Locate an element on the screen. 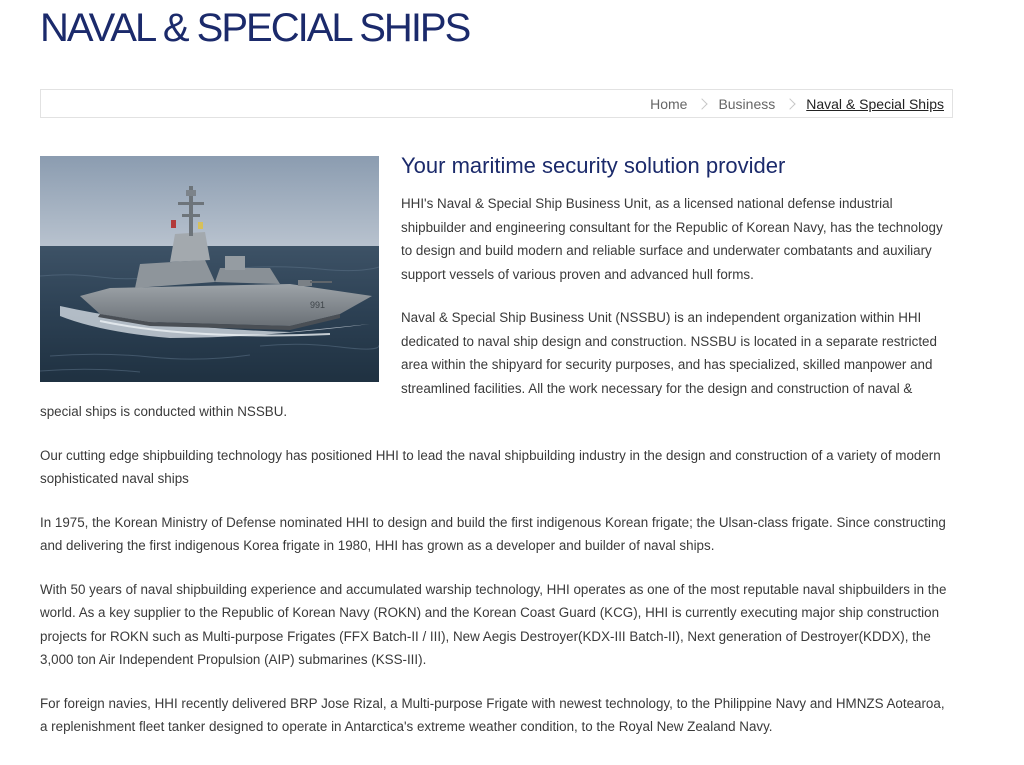 Image resolution: width=1024 pixels, height=765 pixels. breadcrumb-current-link: Naval & Special Ships is located at coordinates (875, 104).